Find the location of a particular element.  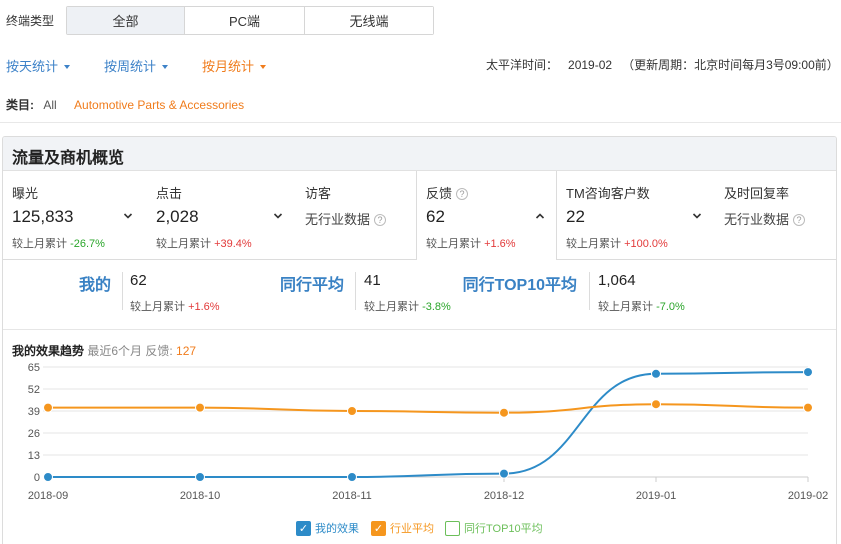

timezone-value: 2019-02 is located at coordinates (590, 65).